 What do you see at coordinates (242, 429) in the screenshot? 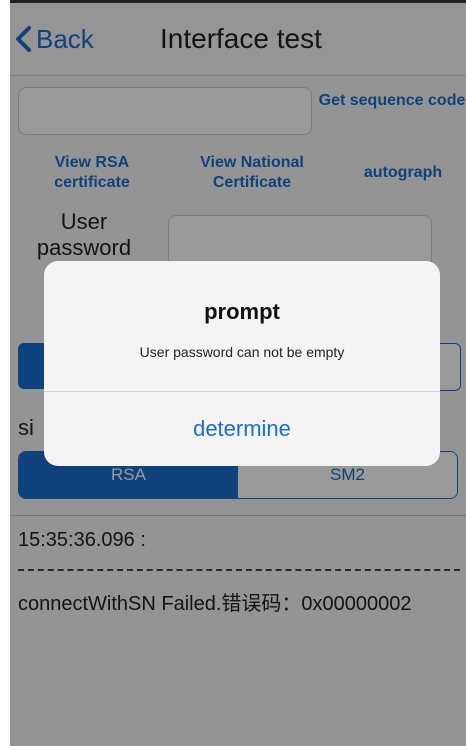
I see `determine-button: determine` at bounding box center [242, 429].